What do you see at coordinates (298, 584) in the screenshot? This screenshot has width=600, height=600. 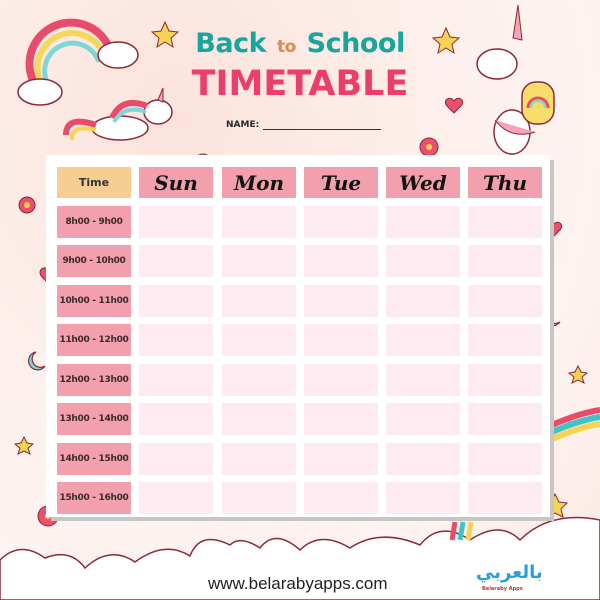 I see `website-url: www.belarabyapps.com` at bounding box center [298, 584].